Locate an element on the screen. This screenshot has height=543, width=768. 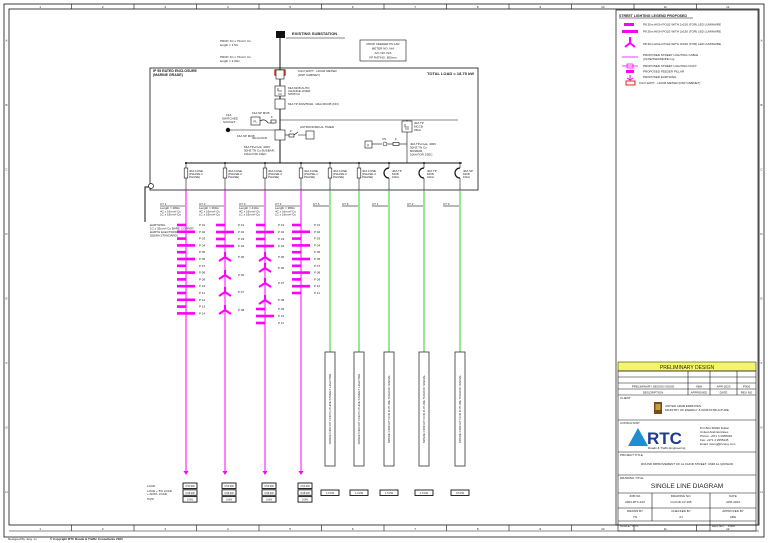
pole-label: P 05 is located at coordinates (281, 257).